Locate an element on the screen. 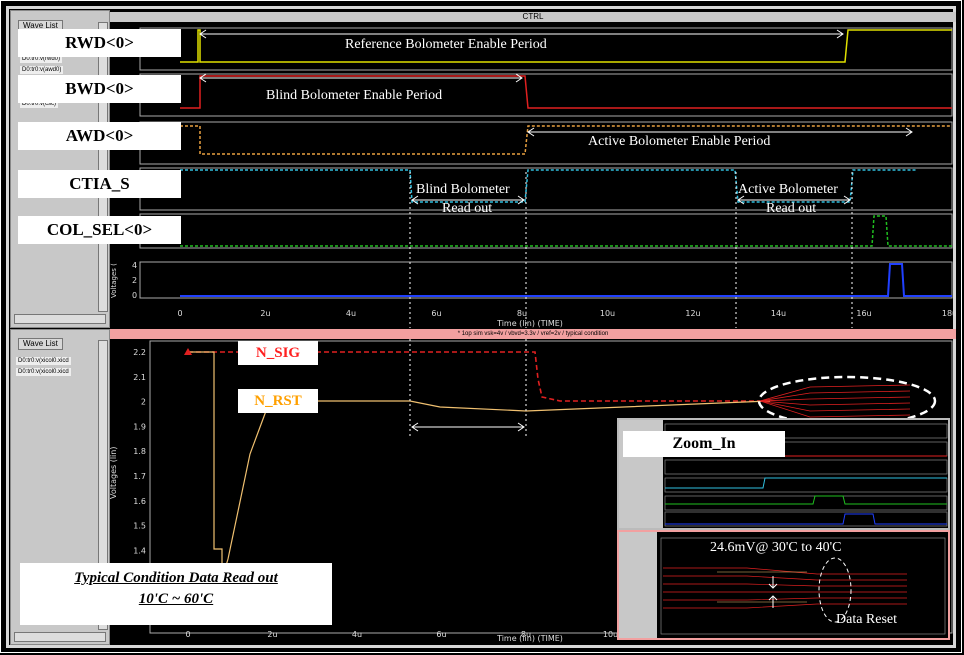 The height and width of the screenshot is (655, 964). bwd-plot-box is located at coordinates (546, 95).